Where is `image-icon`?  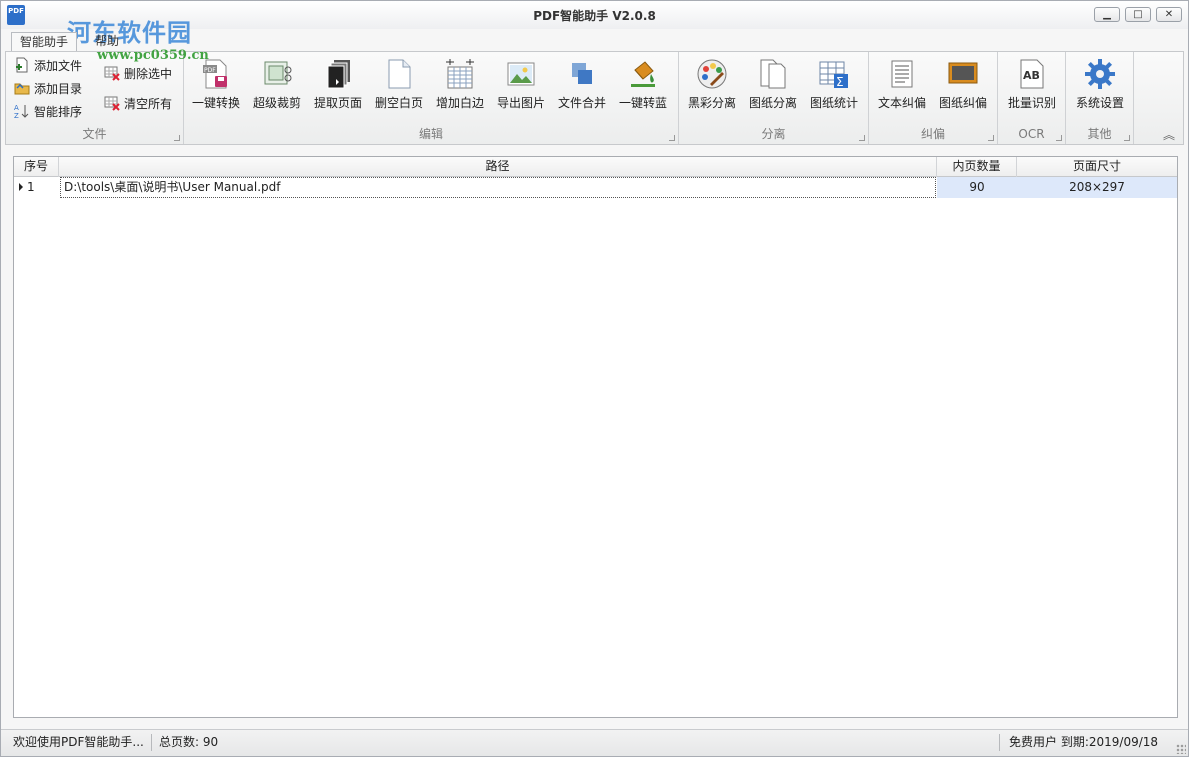
image-icon is located at coordinates (521, 74).